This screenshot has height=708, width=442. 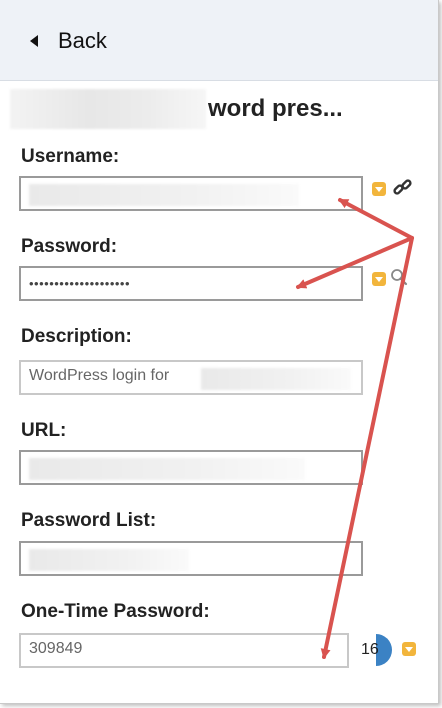 What do you see at coordinates (115, 611) in the screenshot?
I see `otp-label: One-Time Password:` at bounding box center [115, 611].